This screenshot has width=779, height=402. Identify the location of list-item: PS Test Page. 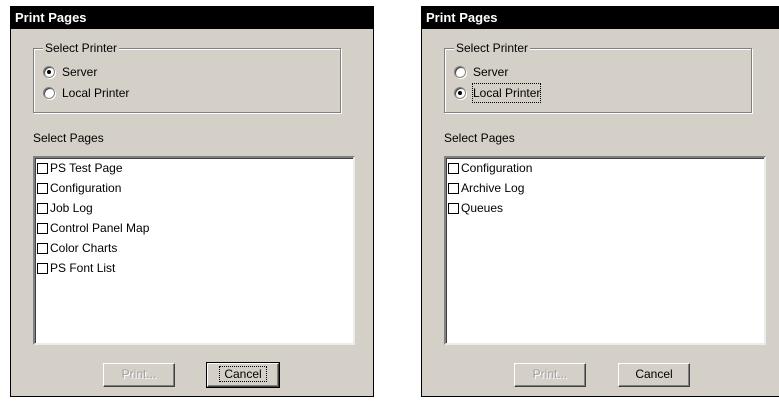
(194, 168).